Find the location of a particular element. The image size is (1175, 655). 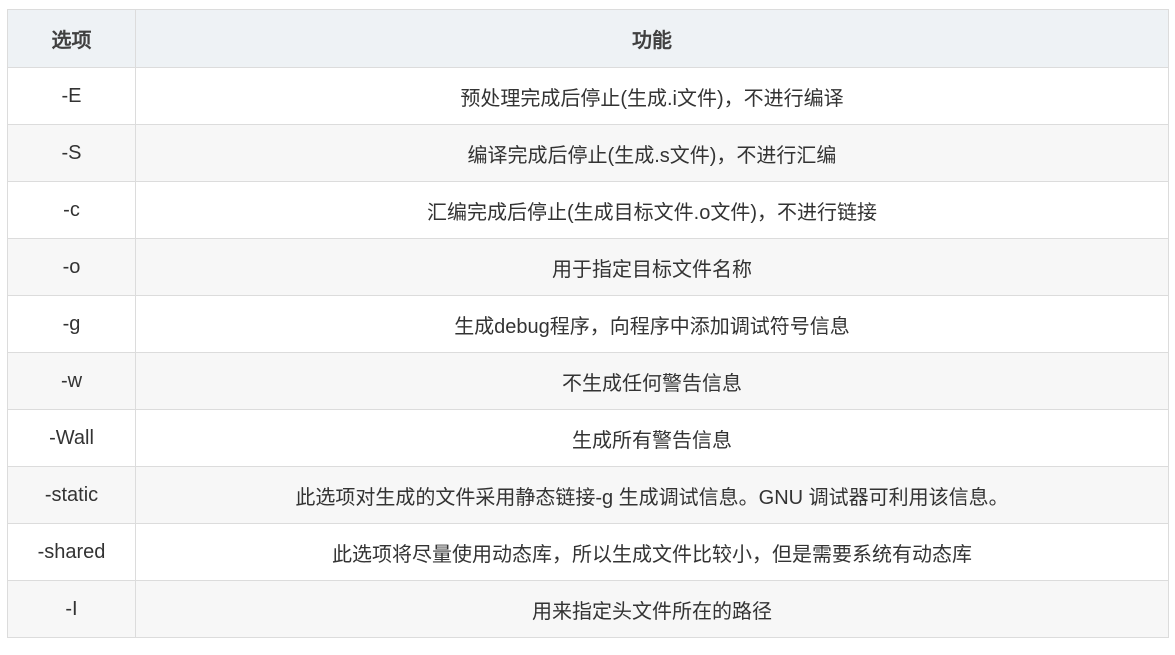

table-row: -E 预处理完成后停止(生成.i文件)，不进行编译 is located at coordinates (588, 96).